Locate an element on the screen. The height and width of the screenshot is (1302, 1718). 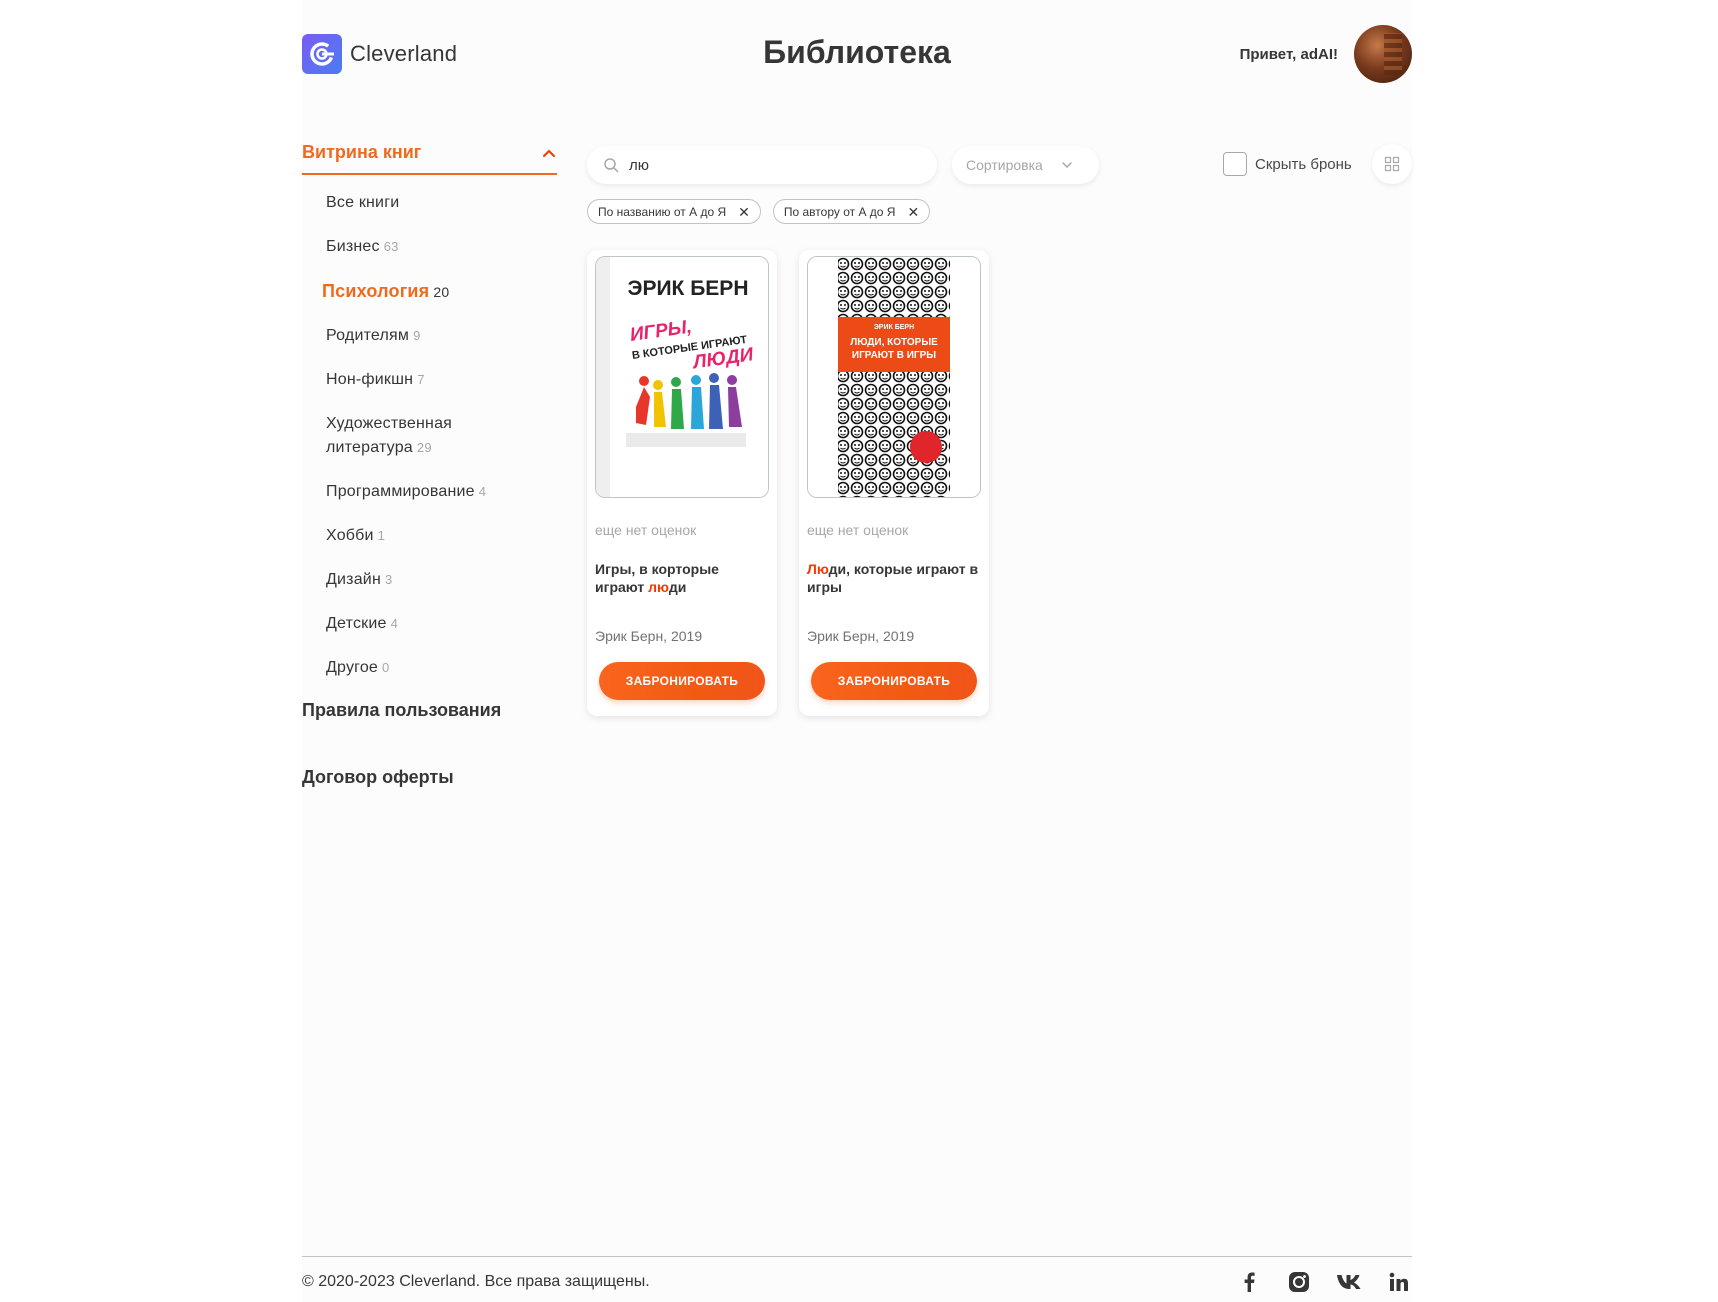
book-cover: ЭРИК БЕРН ИГРЫ, В КОТОРЫЕ ИГРАЮТ ЛЮДИ is located at coordinates (682, 377).